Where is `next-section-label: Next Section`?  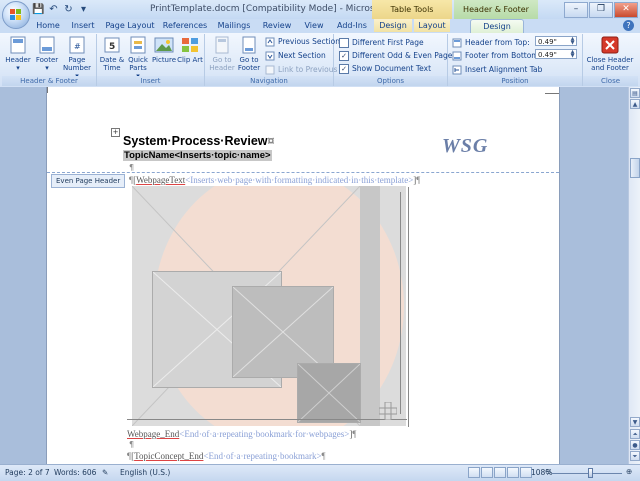 next-section-label: Next Section is located at coordinates (302, 55).